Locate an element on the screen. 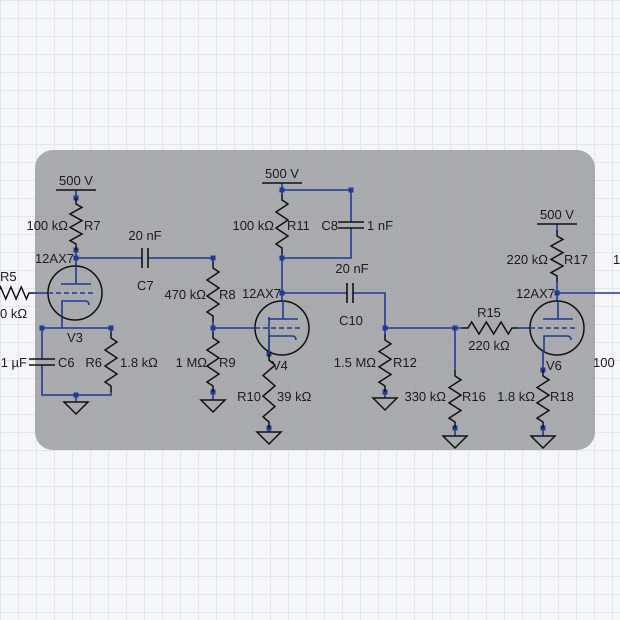 Image resolution: width=620 pixels, height=620 pixels. resistor-name: R11 is located at coordinates (298, 225).